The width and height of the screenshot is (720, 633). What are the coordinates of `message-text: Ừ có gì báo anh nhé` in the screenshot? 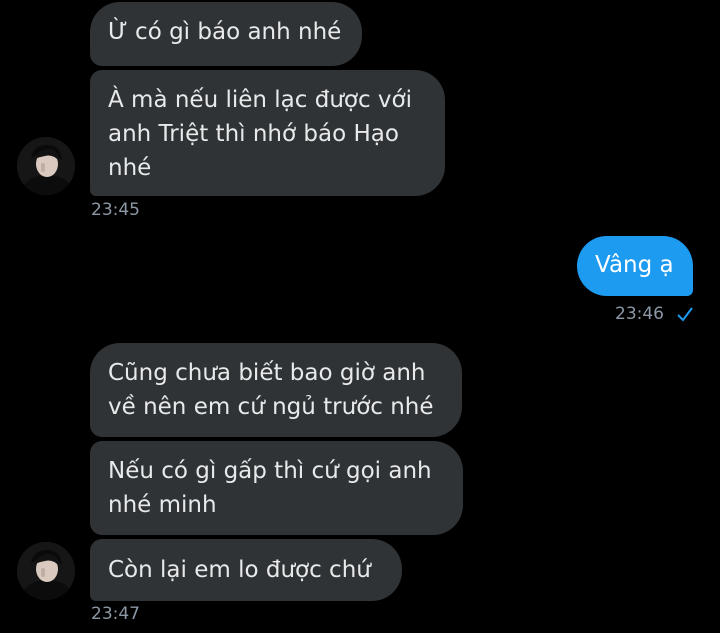 It's located at (225, 32).